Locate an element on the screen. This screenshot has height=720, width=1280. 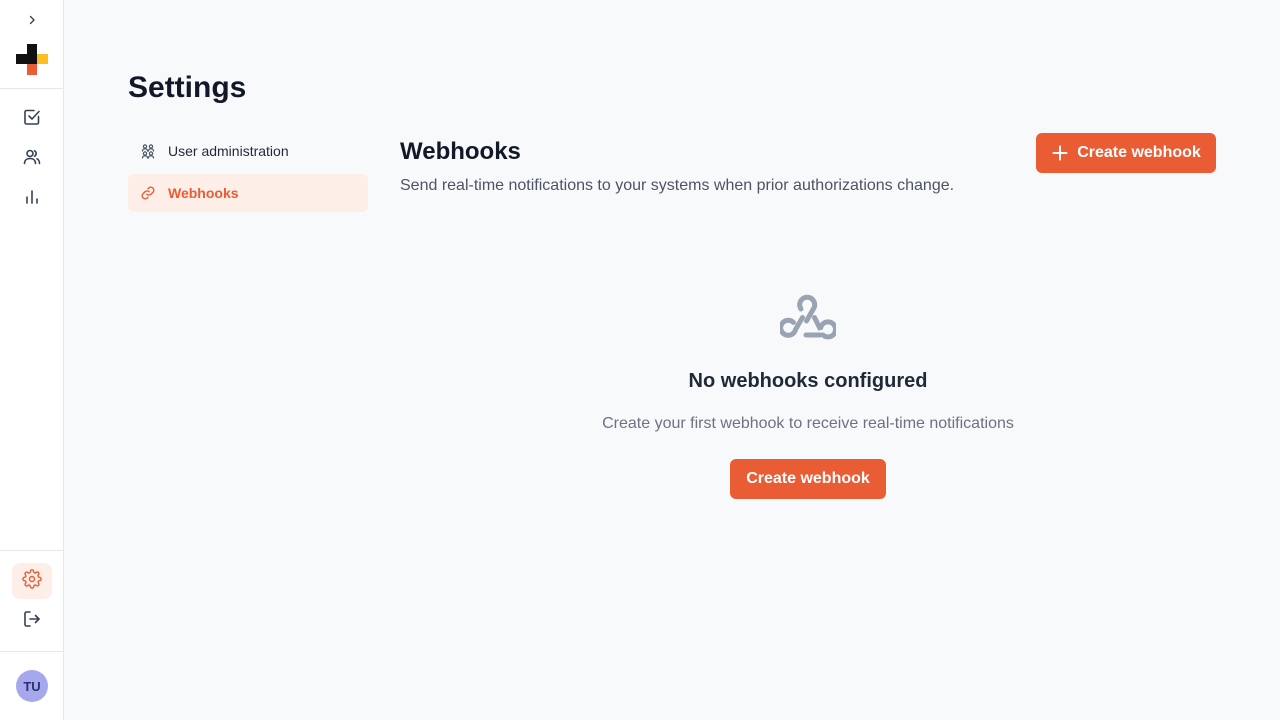
sidebar-item-logout is located at coordinates (32, 621).